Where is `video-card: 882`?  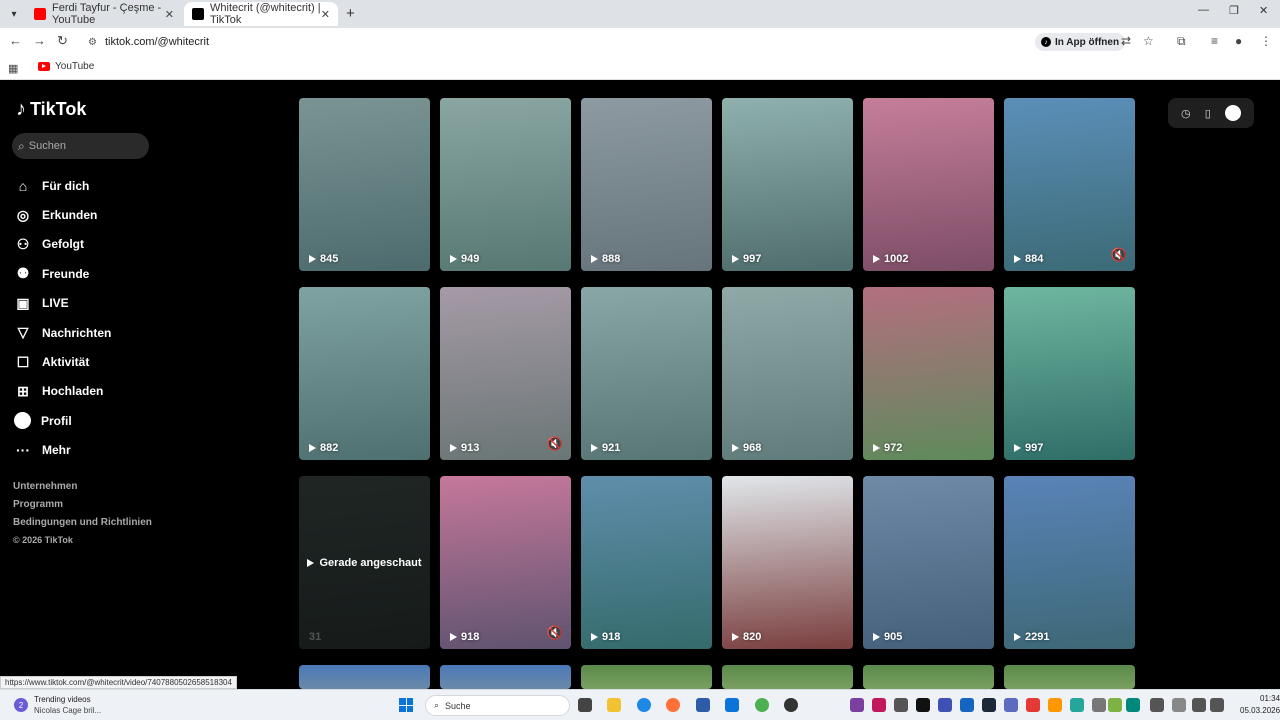 video-card: 882 is located at coordinates (364, 373).